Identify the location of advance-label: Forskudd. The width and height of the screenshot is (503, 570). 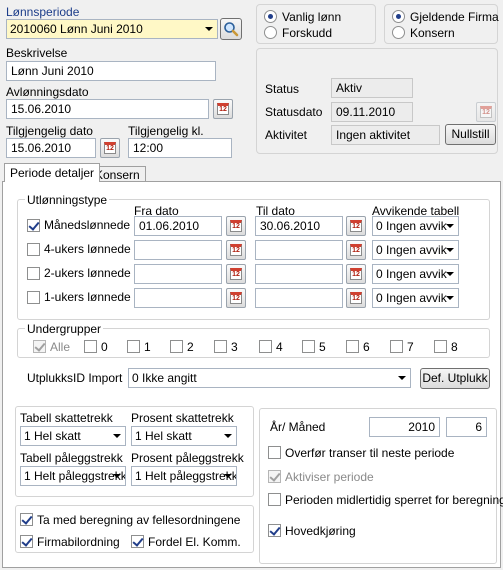
(307, 33).